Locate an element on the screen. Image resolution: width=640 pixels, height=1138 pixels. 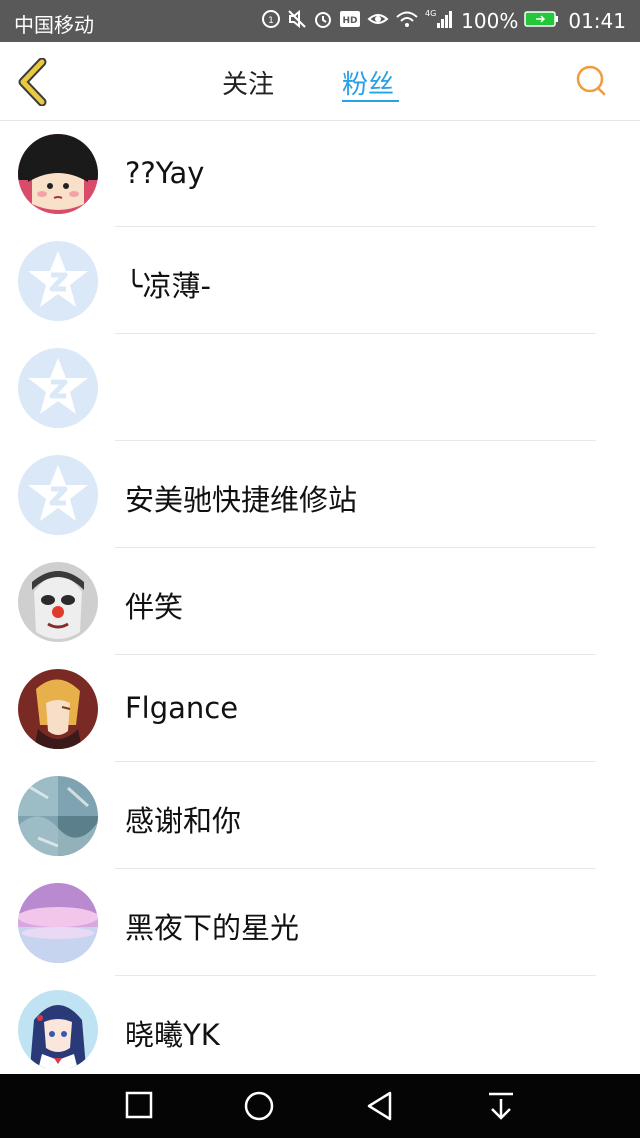
recent-apps-icon is located at coordinates (139, 1105).